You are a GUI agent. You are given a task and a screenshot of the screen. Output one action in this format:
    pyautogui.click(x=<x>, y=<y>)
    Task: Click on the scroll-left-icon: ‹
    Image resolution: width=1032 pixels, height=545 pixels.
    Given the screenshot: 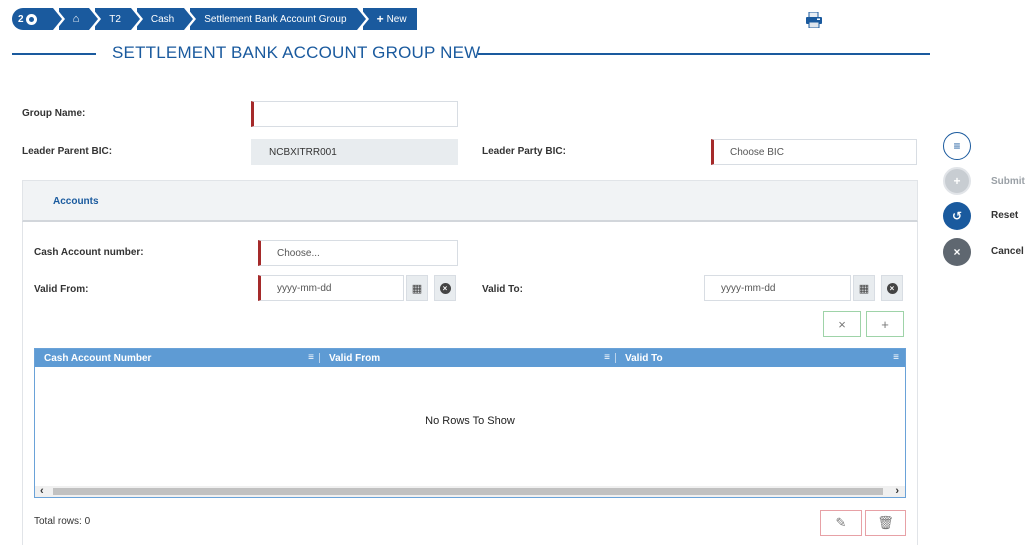 What is the action you would take?
    pyautogui.click(x=42, y=491)
    